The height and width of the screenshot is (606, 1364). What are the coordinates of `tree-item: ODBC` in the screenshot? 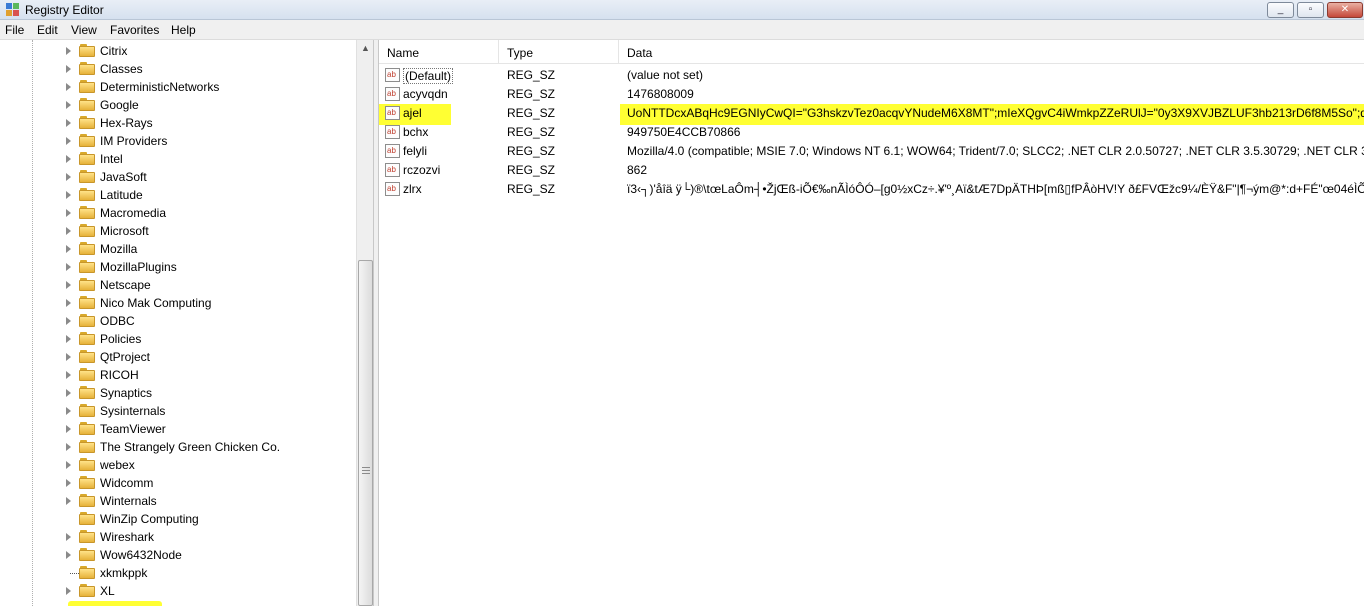 It's located at (178, 321).